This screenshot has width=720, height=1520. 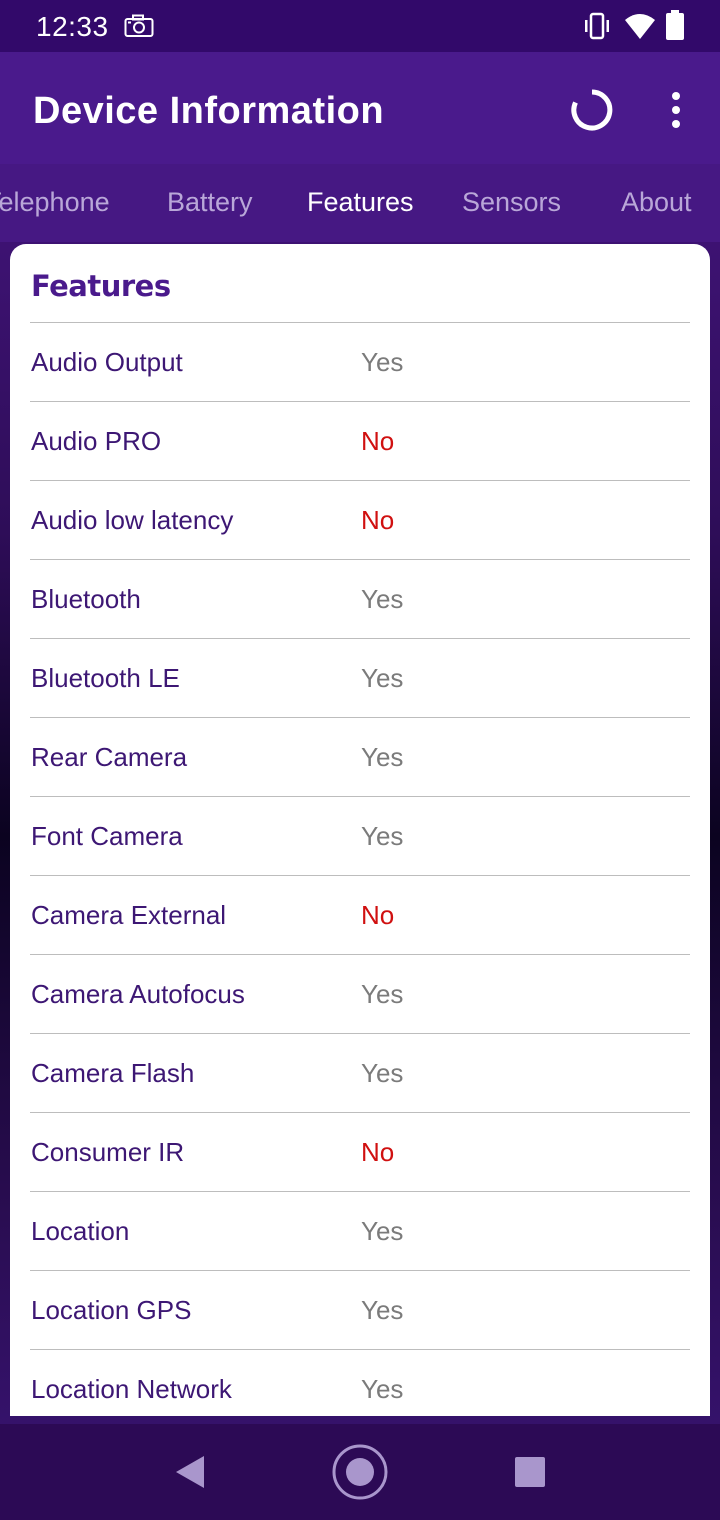 What do you see at coordinates (107, 362) in the screenshot?
I see `feature-label: Audio Output` at bounding box center [107, 362].